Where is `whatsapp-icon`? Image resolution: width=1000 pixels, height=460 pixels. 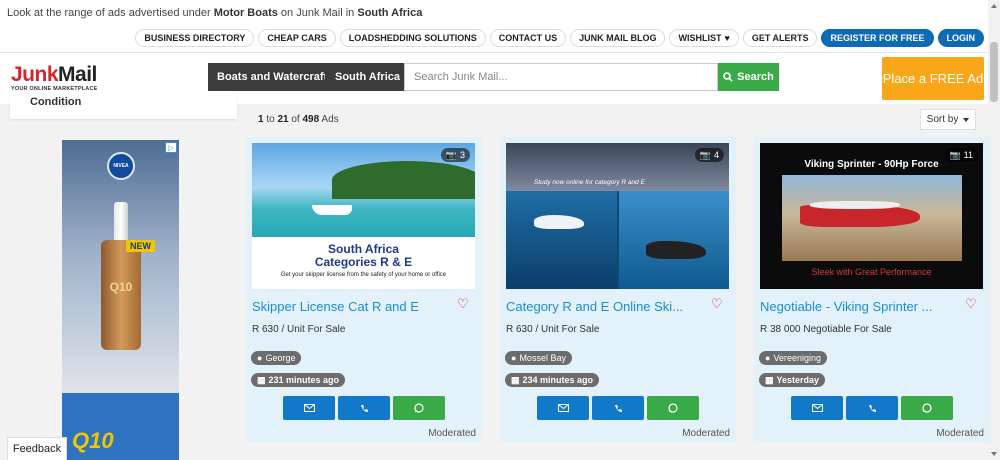 whatsapp-icon is located at coordinates (673, 408).